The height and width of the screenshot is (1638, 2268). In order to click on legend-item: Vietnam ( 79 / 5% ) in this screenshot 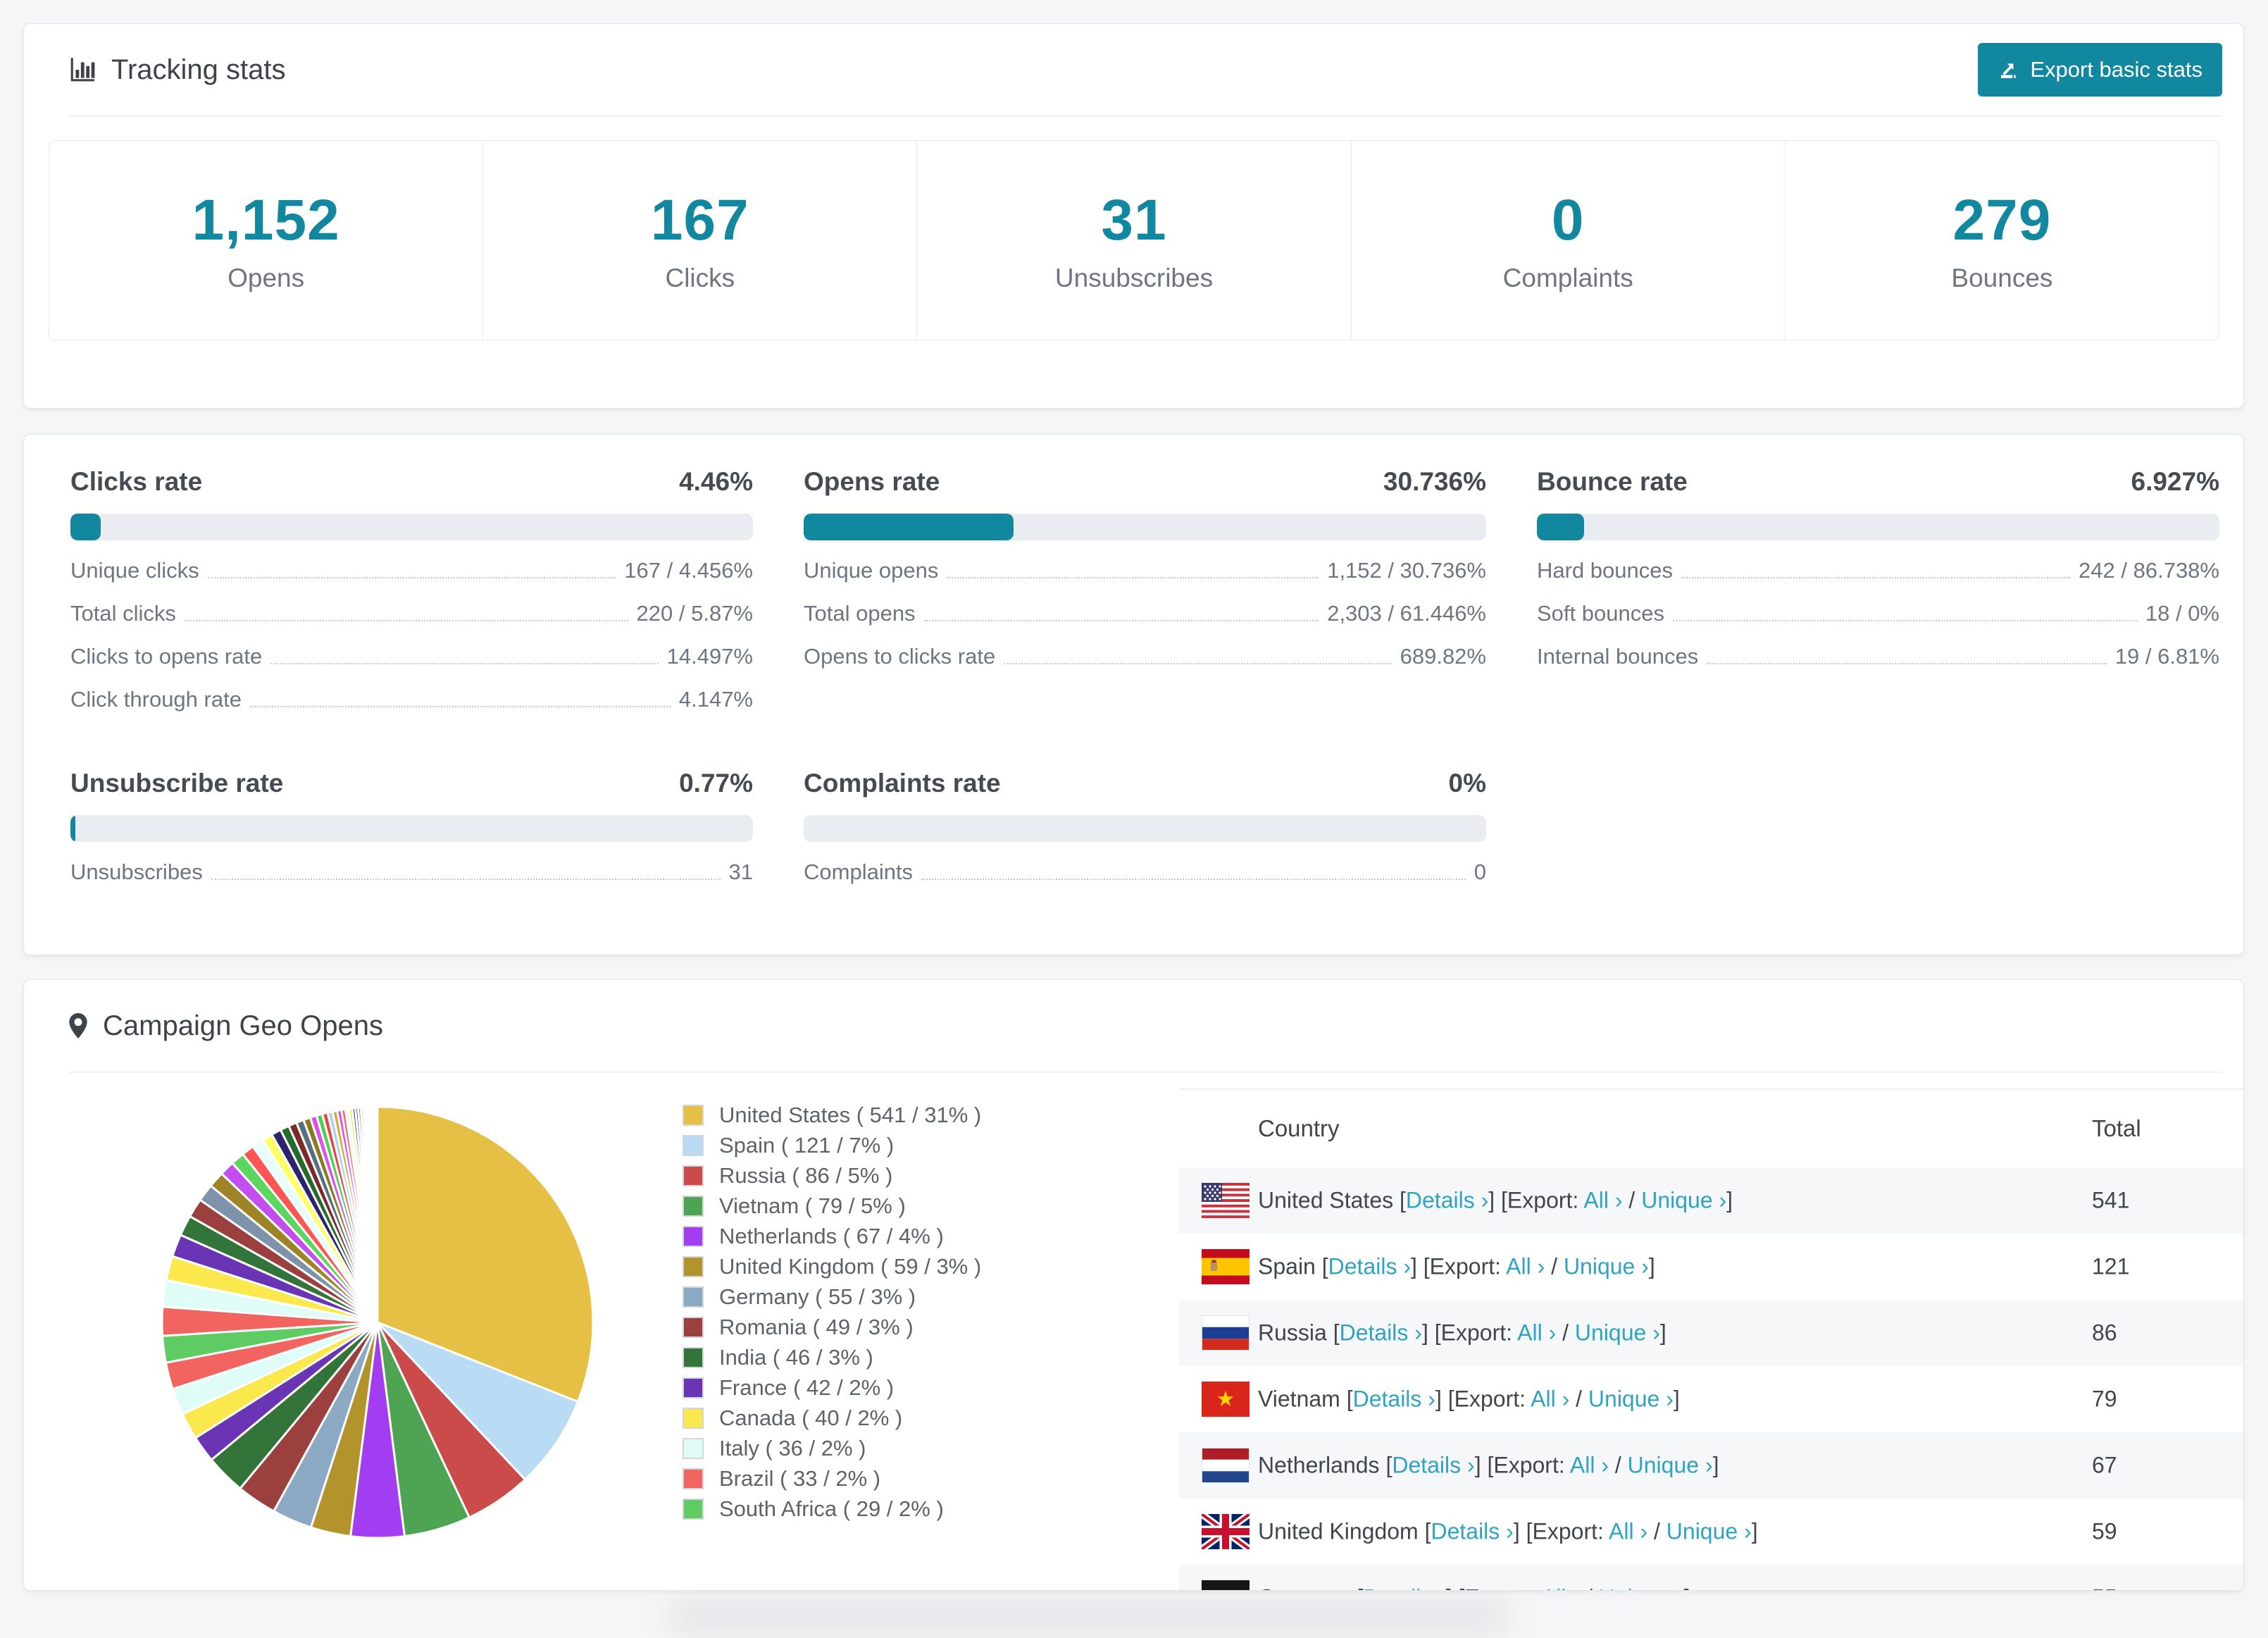, I will do `click(832, 1206)`.